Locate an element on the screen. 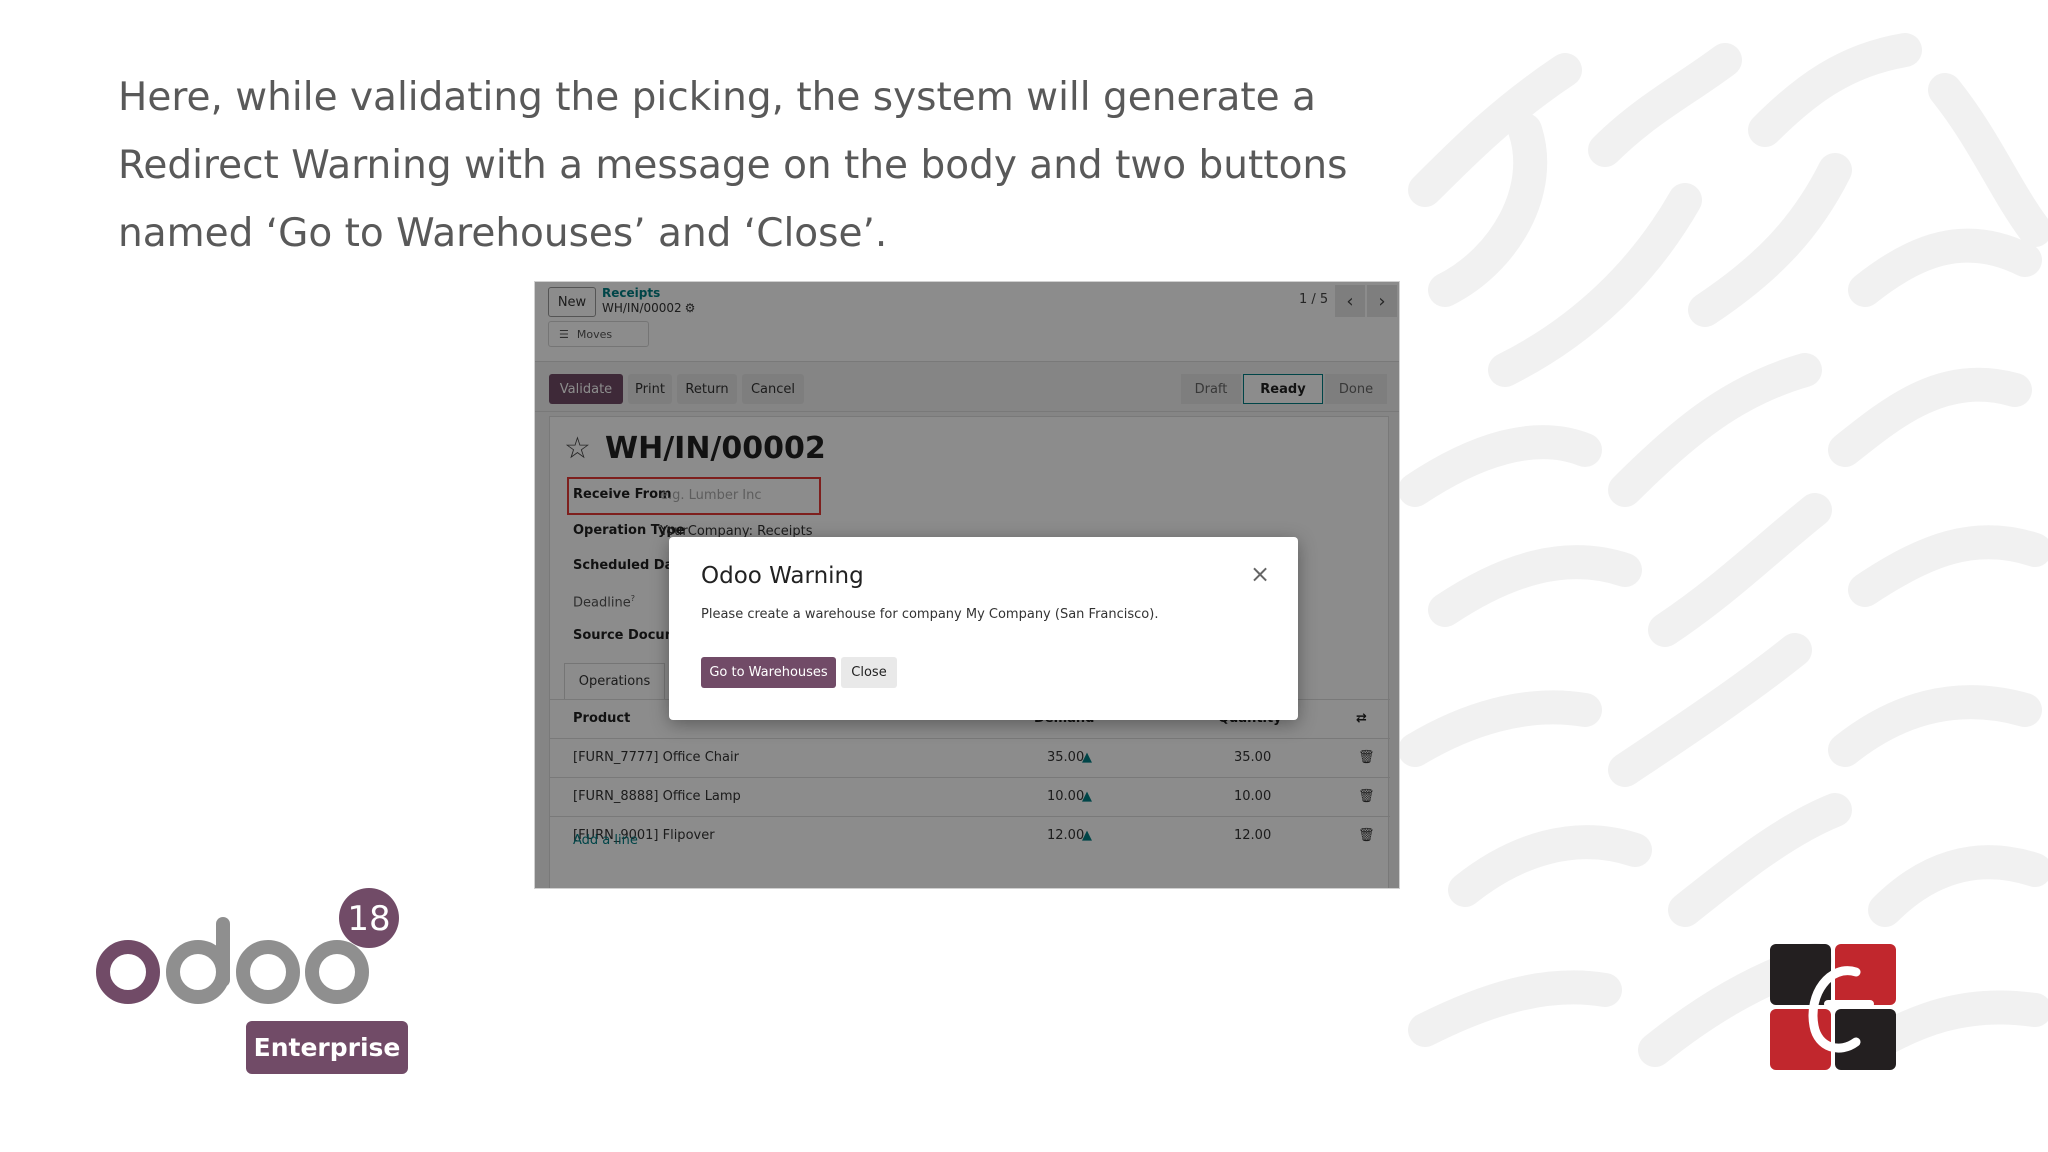 This screenshot has width=2048, height=1152. close-button: Close is located at coordinates (869, 672).